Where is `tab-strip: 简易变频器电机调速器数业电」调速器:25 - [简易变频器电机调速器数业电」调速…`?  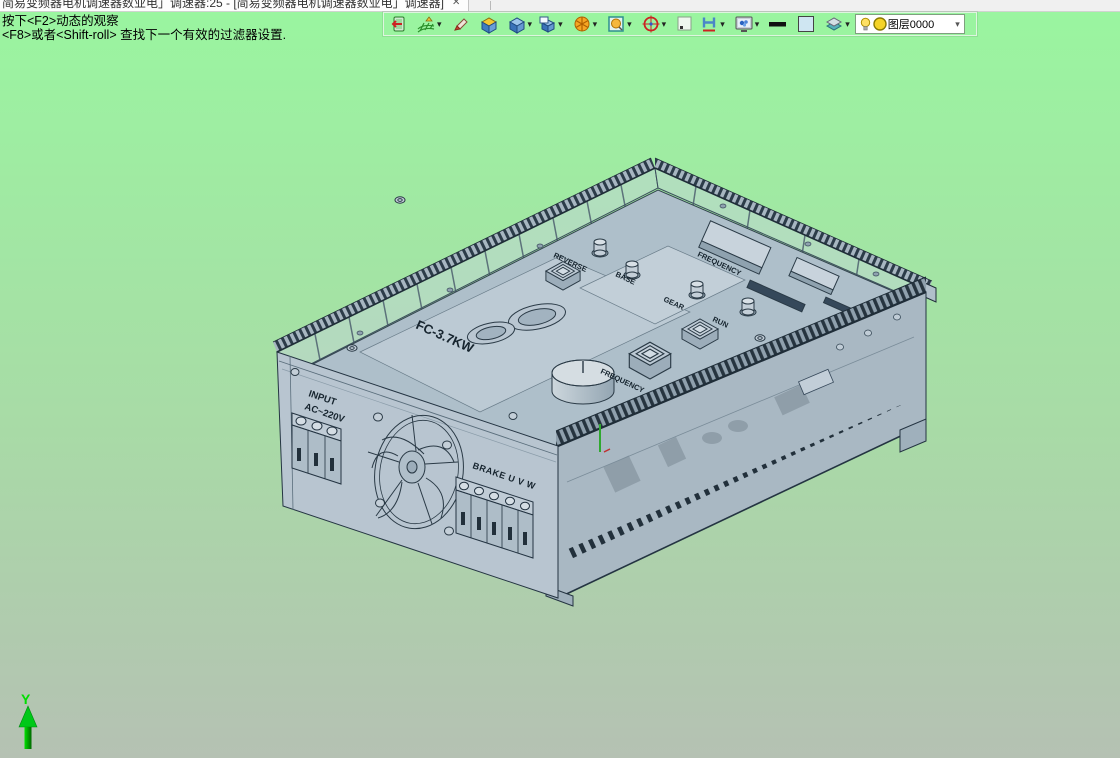 tab-strip: 简易变频器电机调速器数业电」调速器:25 - [简易变频器电机调速器数业电」调速… is located at coordinates (560, 6).